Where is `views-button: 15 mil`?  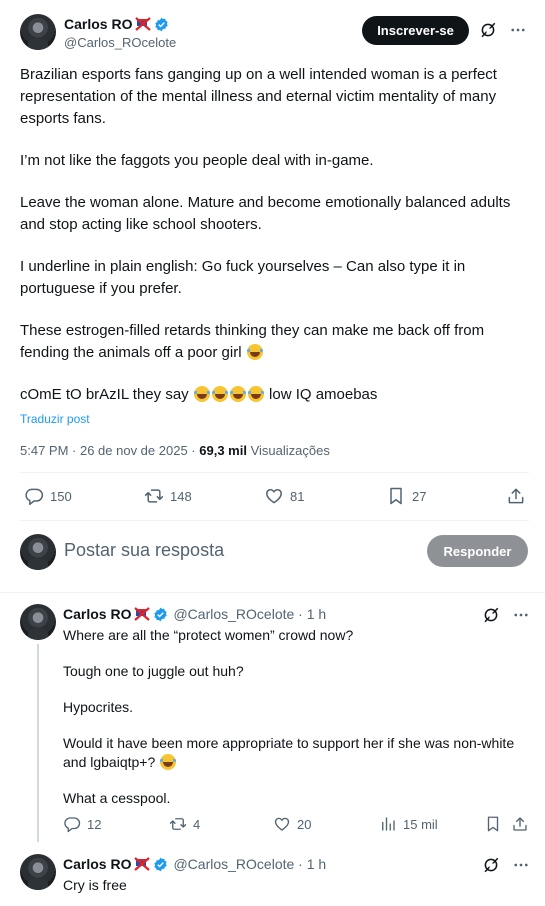 views-button: 15 mil is located at coordinates (408, 824).